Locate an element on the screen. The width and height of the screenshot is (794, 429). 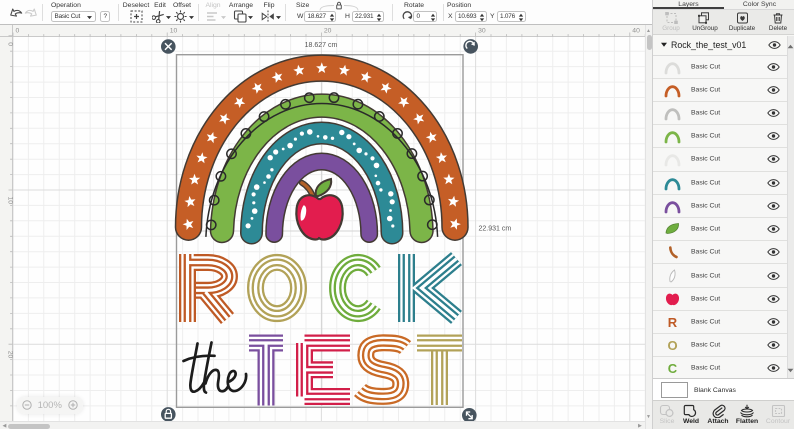
svg-text: C is located at coordinates (673, 369).